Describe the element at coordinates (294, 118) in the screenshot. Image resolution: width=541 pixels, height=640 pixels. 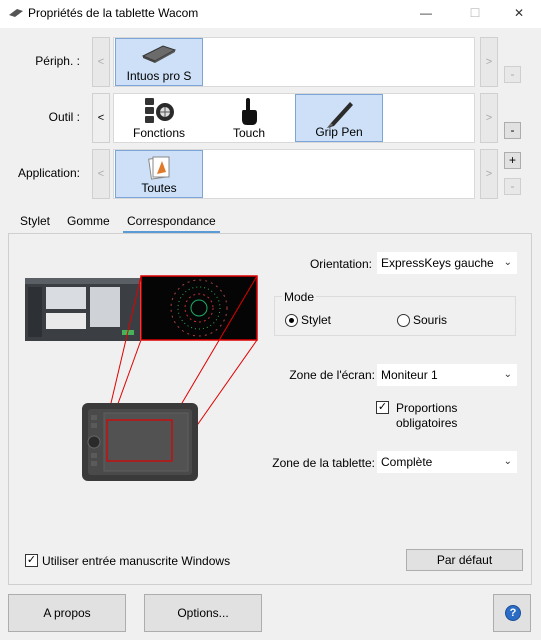
I see `tool-strip: Fonctions Touch Grip Pen` at that location.